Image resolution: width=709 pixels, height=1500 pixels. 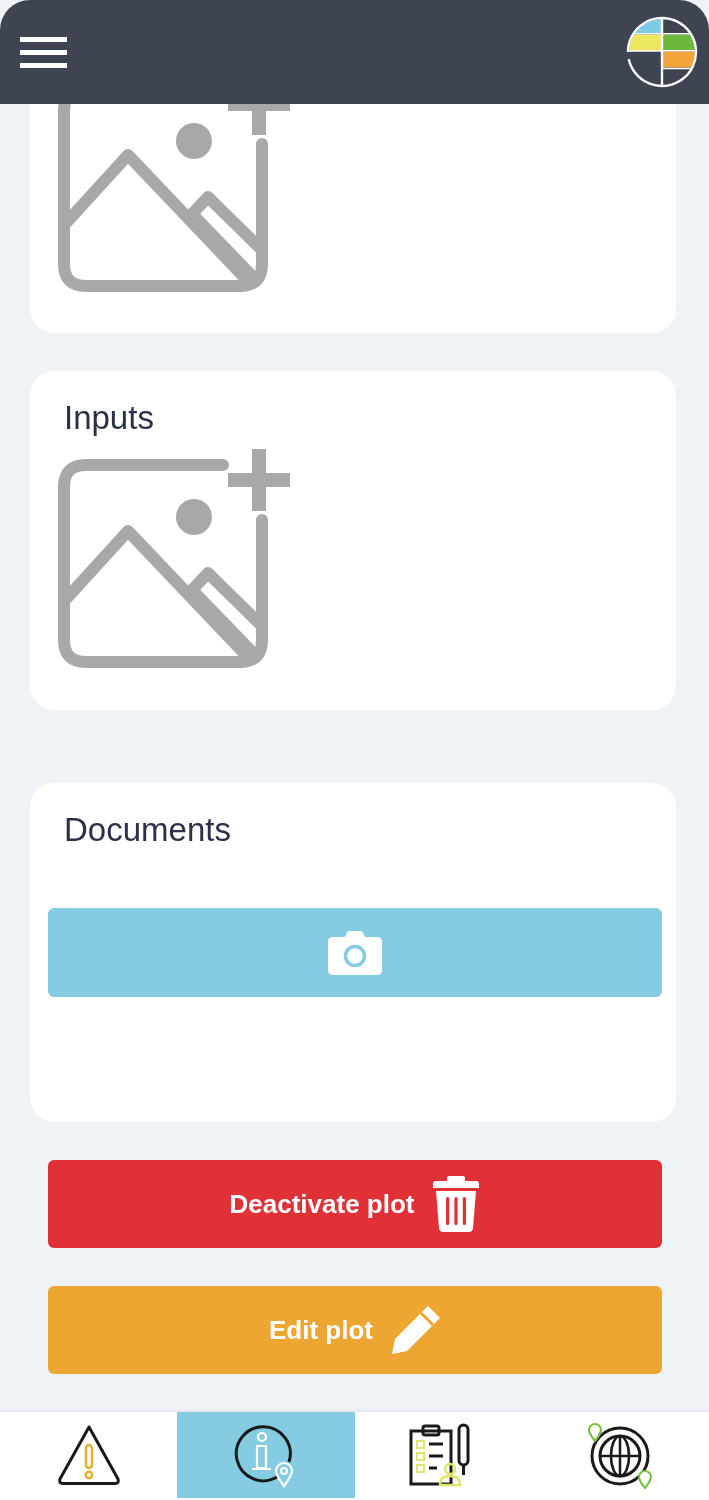 What do you see at coordinates (456, 1204) in the screenshot?
I see `trash-icon` at bounding box center [456, 1204].